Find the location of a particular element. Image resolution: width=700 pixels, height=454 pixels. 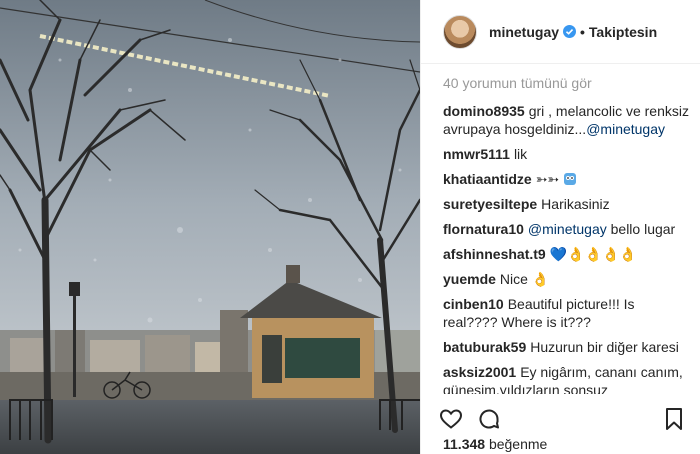

post-actions is located at coordinates (561, 419).